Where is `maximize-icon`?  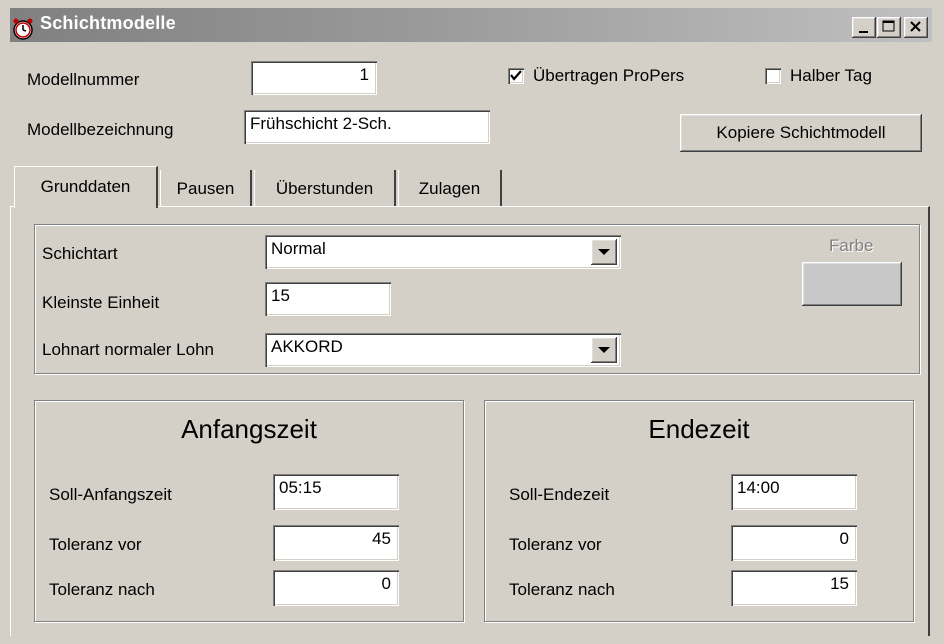
maximize-icon is located at coordinates (888, 26).